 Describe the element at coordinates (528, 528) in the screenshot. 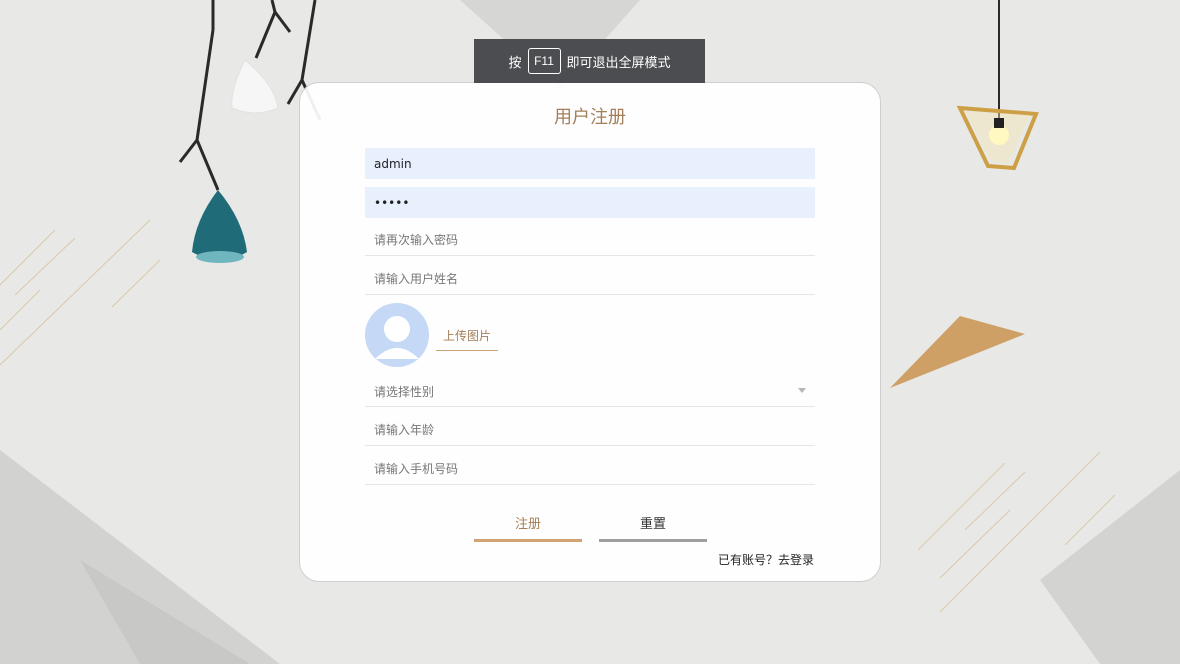

I see `register-button: 注册` at that location.